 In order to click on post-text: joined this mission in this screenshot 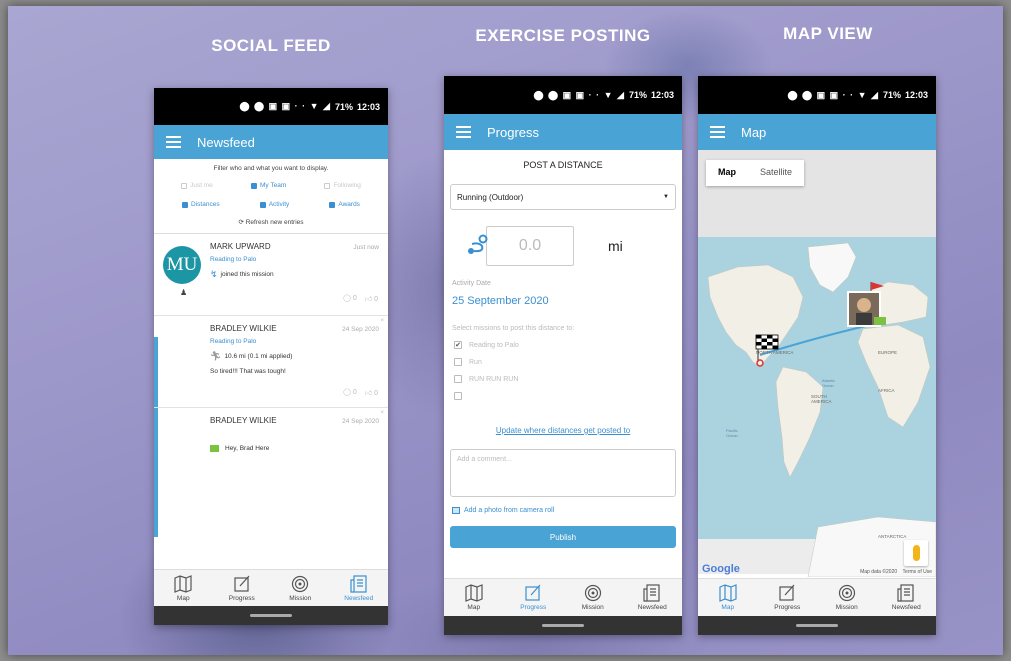, I will do `click(247, 274)`.